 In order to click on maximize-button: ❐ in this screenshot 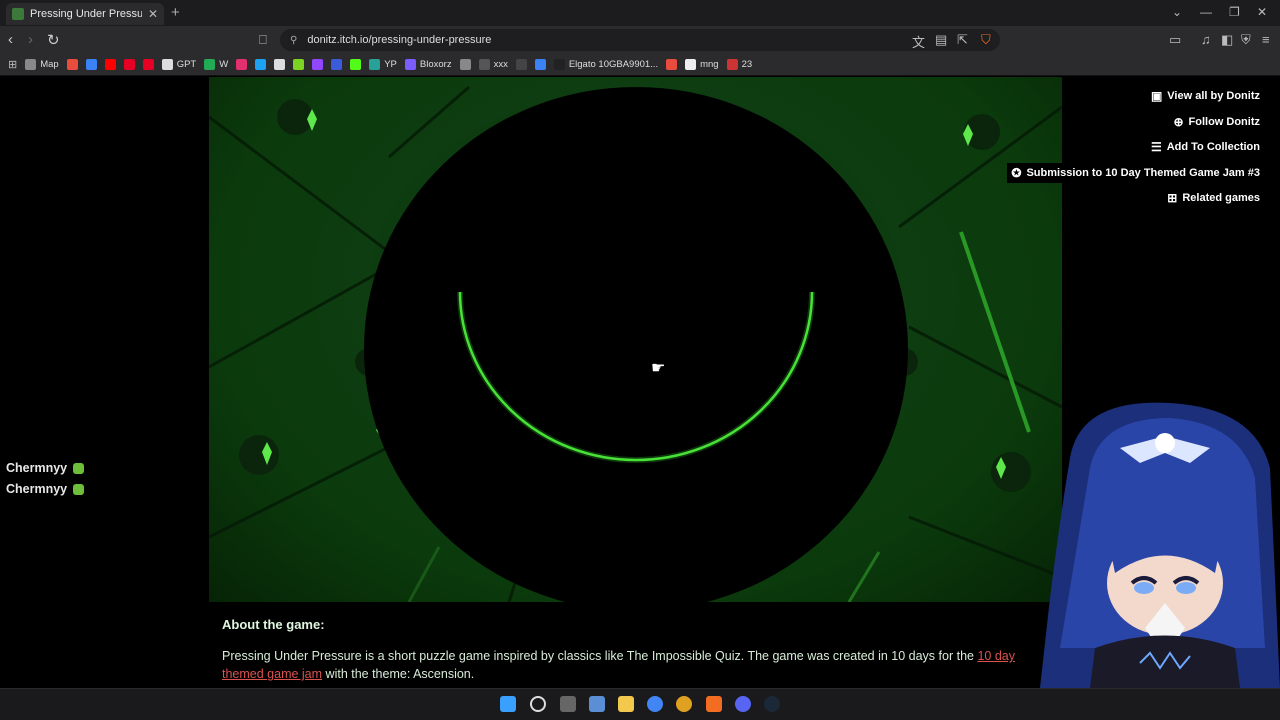, I will do `click(1234, 12)`.